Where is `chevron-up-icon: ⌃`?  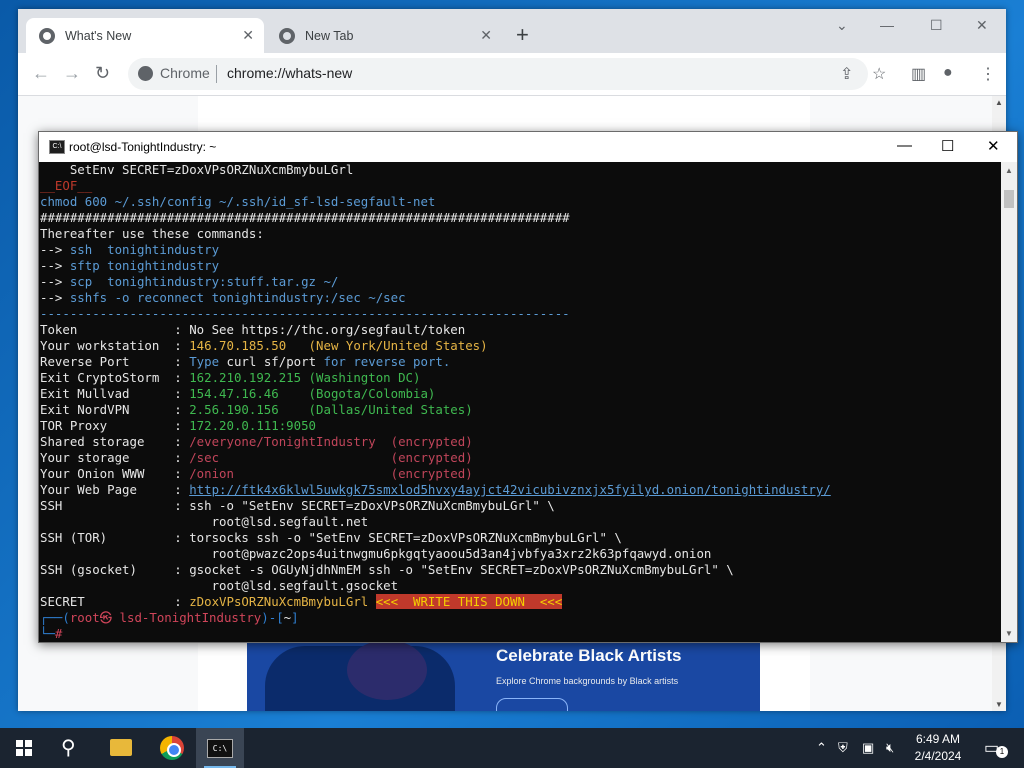 chevron-up-icon: ⌃ is located at coordinates (821, 748).